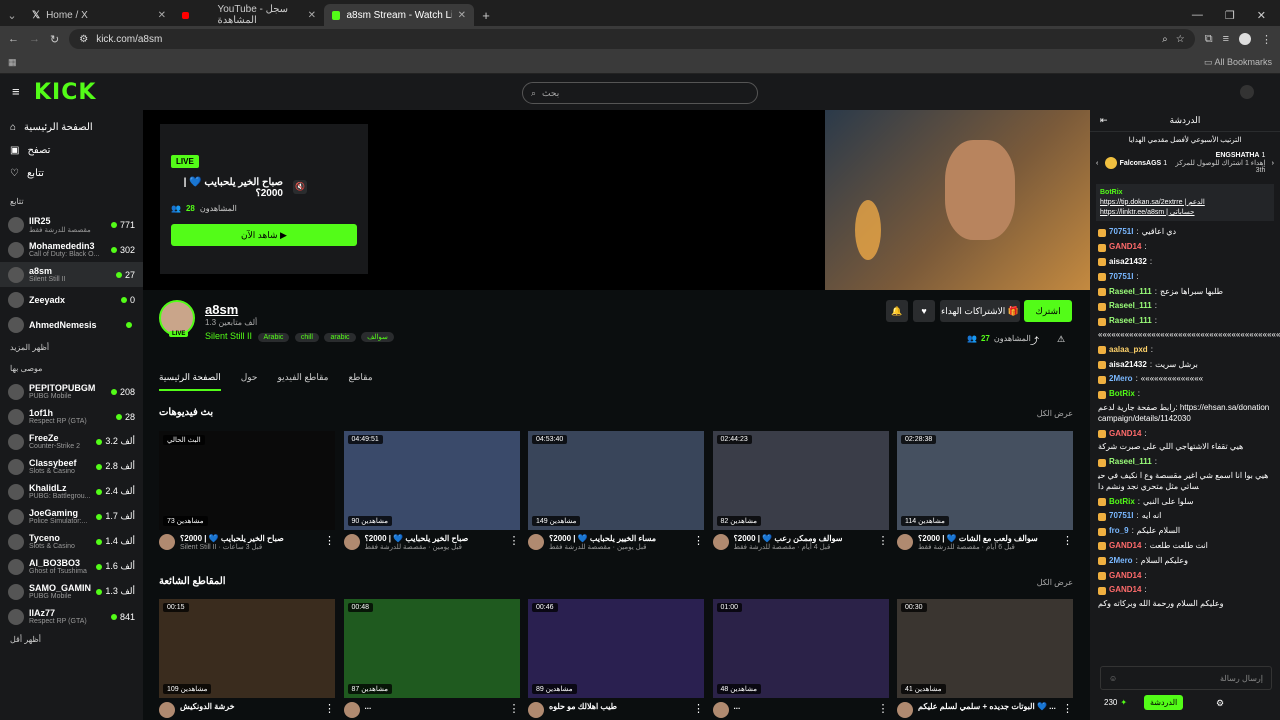 The image size is (1280, 720). What do you see at coordinates (71, 150) in the screenshot?
I see `nav-browse: ▣ تصفح` at bounding box center [71, 150].